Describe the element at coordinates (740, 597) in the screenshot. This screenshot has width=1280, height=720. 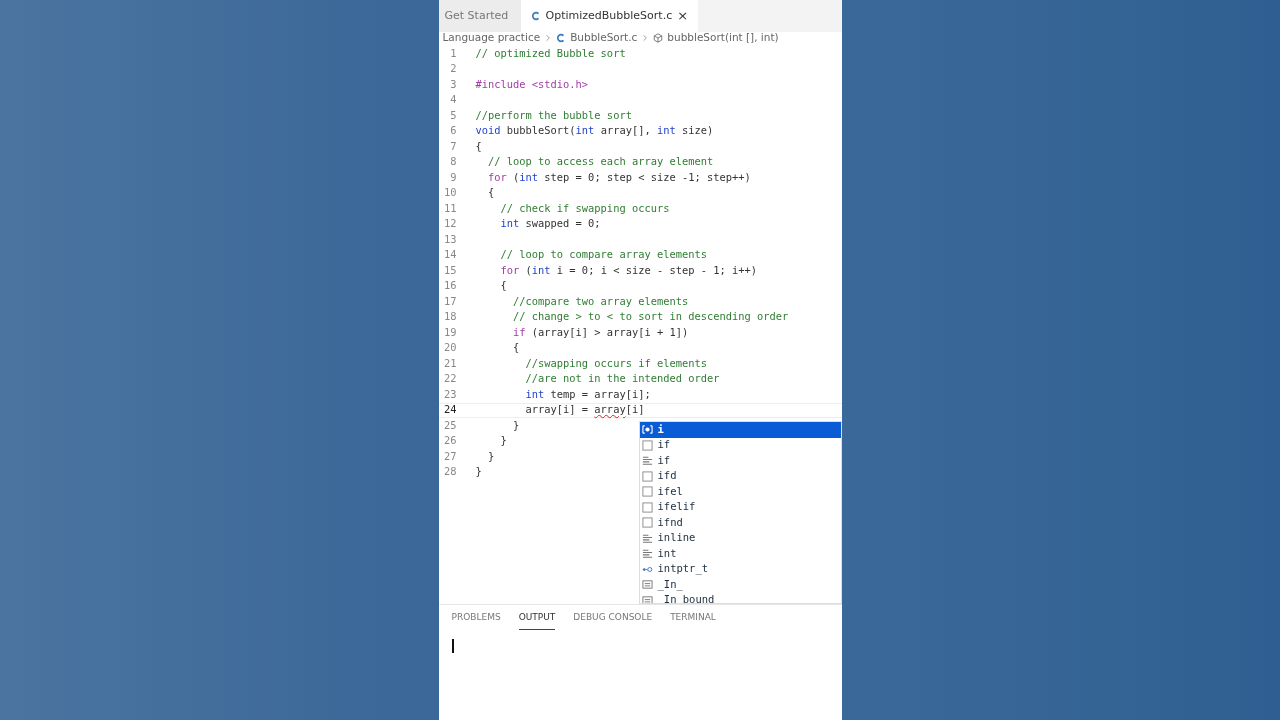
I see `suggestion-item: In bound` at that location.